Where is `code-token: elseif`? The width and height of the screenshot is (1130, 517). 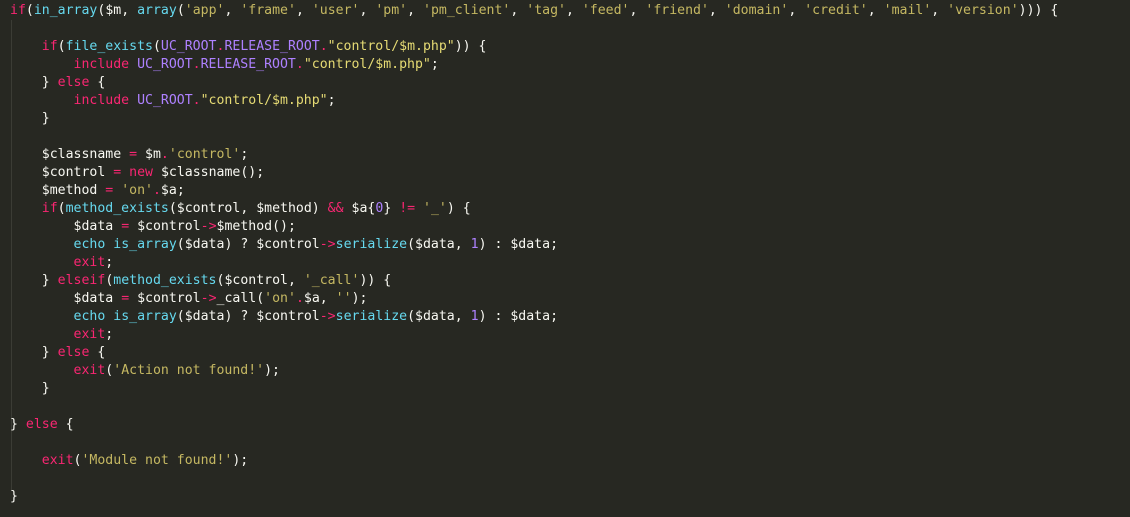
code-token: elseif is located at coordinates (81, 280).